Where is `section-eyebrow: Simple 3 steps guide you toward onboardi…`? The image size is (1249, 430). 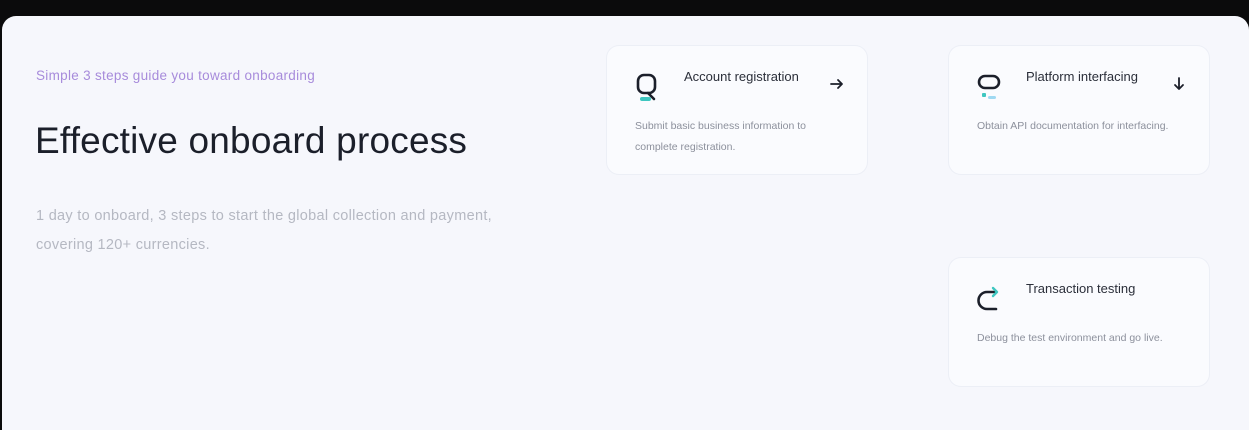 section-eyebrow: Simple 3 steps guide you toward onboardi… is located at coordinates (176, 75).